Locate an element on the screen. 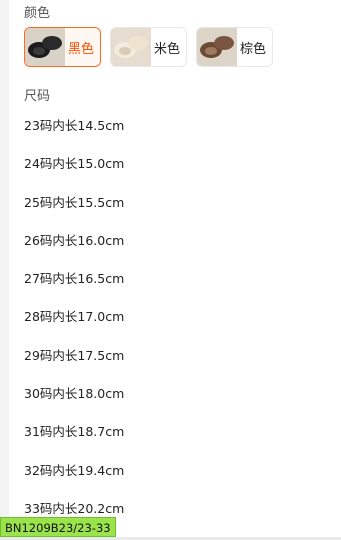  beige-slipper-thumbnail-icon is located at coordinates (131, 47).